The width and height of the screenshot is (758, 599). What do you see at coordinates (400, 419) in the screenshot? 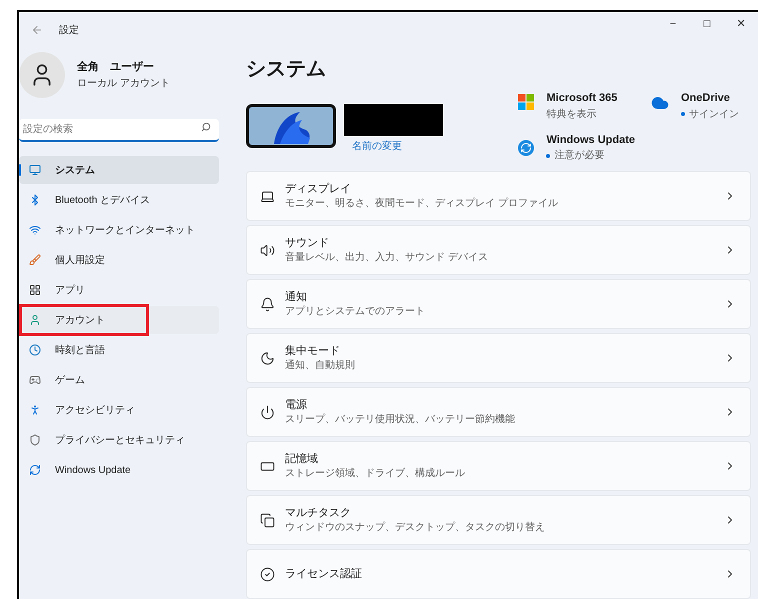
I see `card-subtitle: スリープ、バッテリ使用状況、バッテリー節約機能` at bounding box center [400, 419].